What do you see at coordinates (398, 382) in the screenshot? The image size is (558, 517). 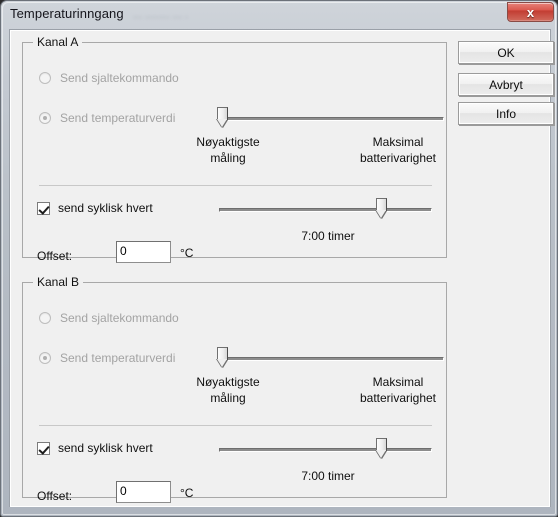 I see `accuracy-right-label-line1-b: Maksimal` at bounding box center [398, 382].